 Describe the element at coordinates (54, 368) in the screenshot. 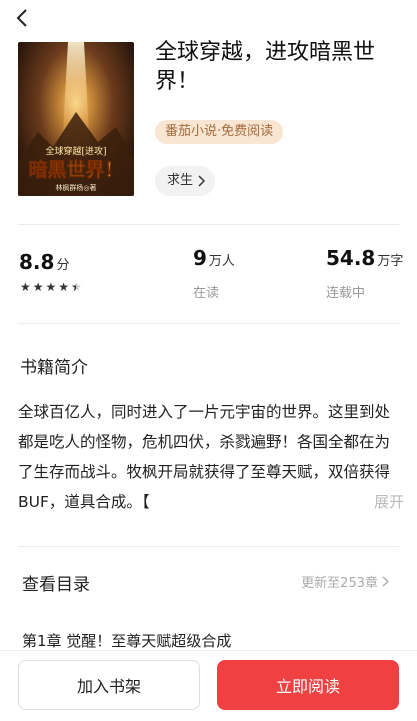

I see `intro-heading: 书籍简介` at that location.